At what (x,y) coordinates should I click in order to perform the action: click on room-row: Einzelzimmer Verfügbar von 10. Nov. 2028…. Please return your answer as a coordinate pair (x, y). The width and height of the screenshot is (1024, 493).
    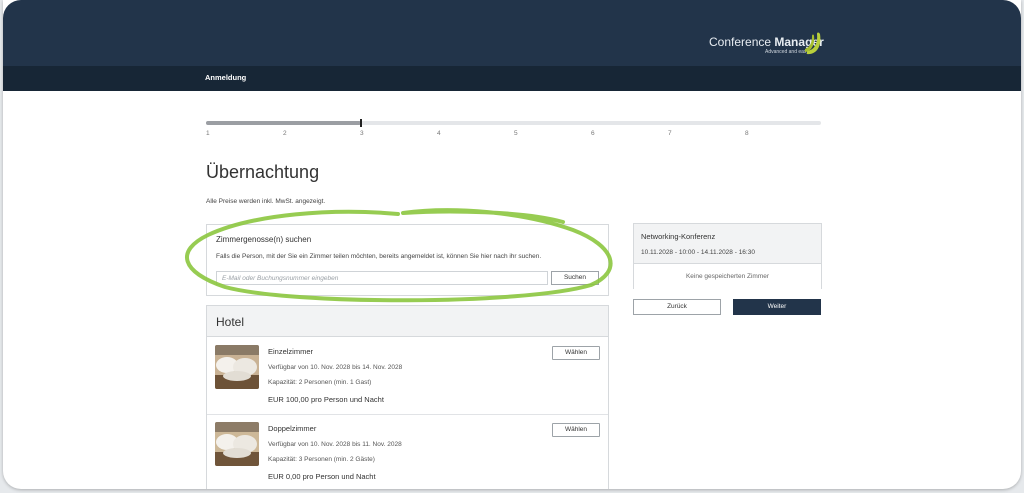
    Looking at the image, I should click on (407, 376).